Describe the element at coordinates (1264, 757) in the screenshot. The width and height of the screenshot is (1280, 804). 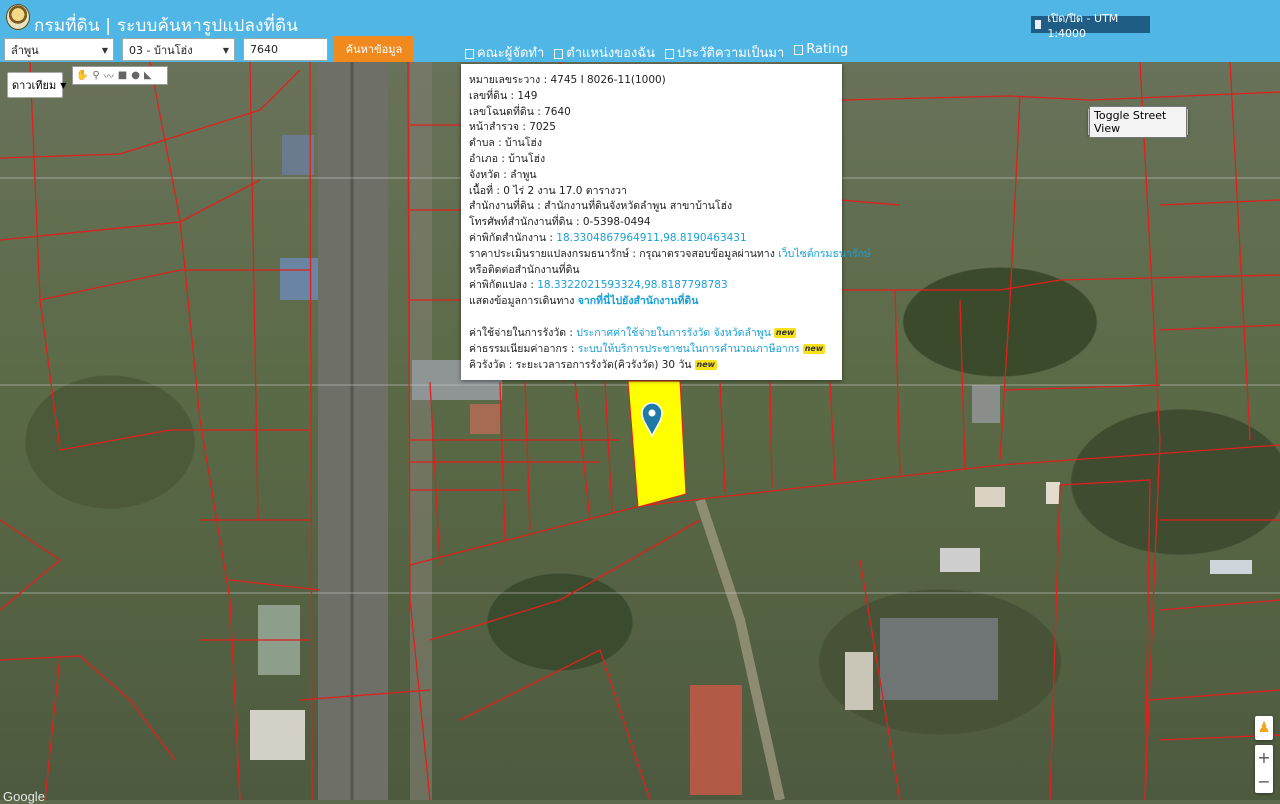
I see `zoom-in-button: +` at that location.